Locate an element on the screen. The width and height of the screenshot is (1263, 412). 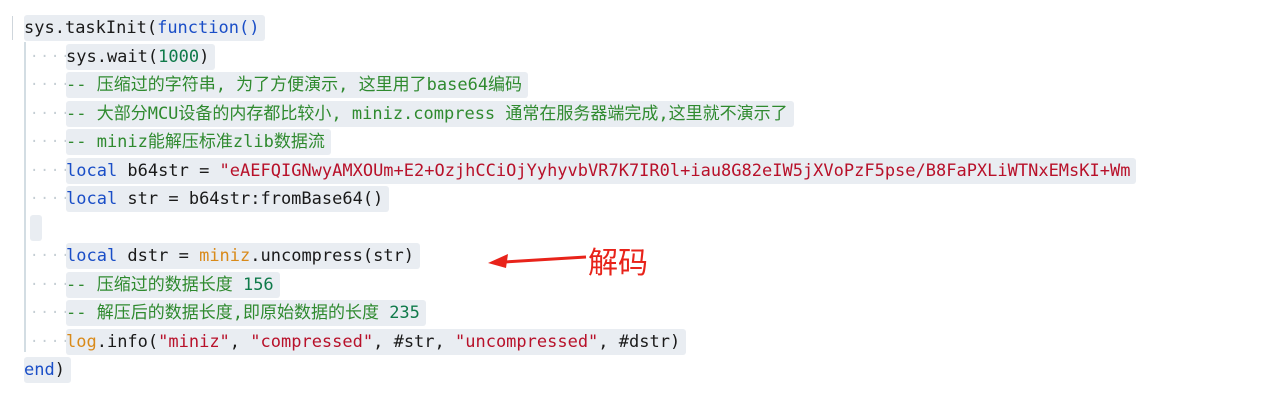
comment-number: 235 is located at coordinates (404, 313).